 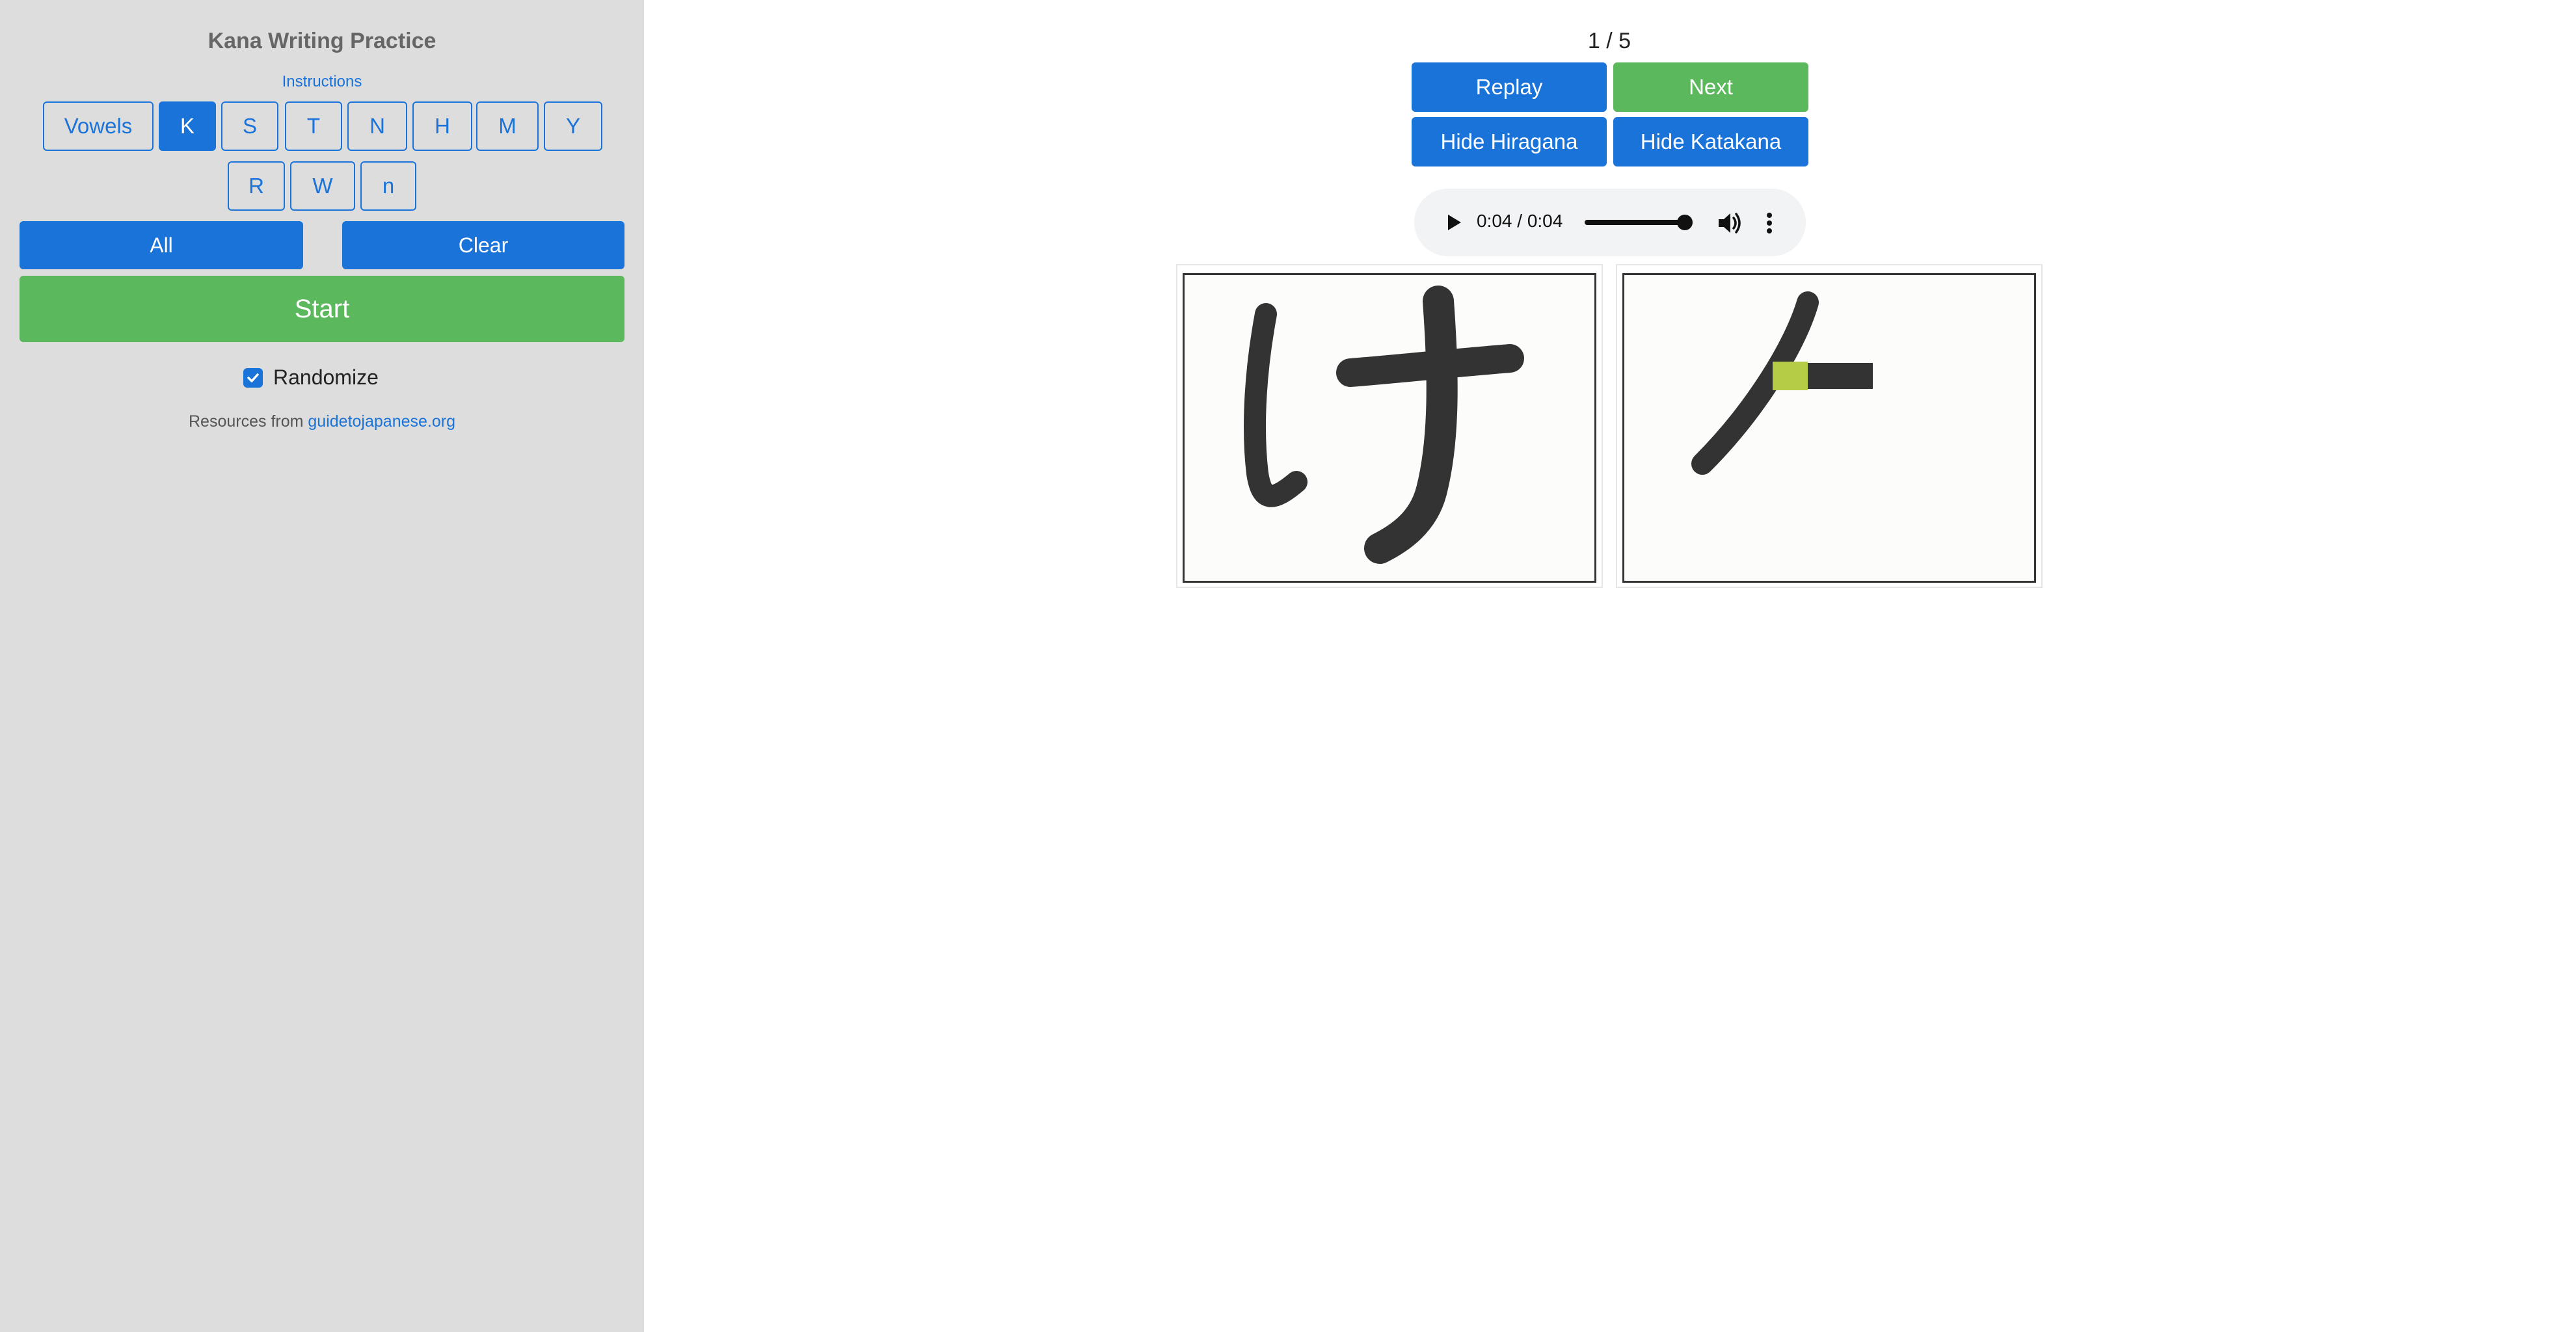 I want to click on row-button-vowels: Vowels, so click(x=98, y=126).